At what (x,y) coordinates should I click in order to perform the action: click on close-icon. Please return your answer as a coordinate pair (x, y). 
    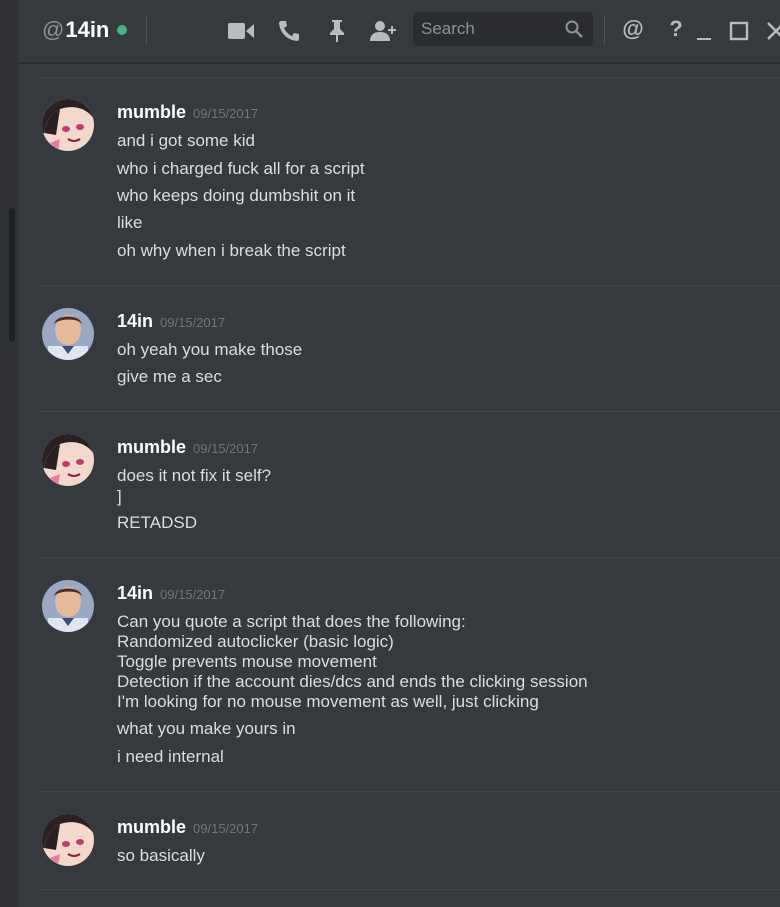
    Looking at the image, I should click on (771, 31).